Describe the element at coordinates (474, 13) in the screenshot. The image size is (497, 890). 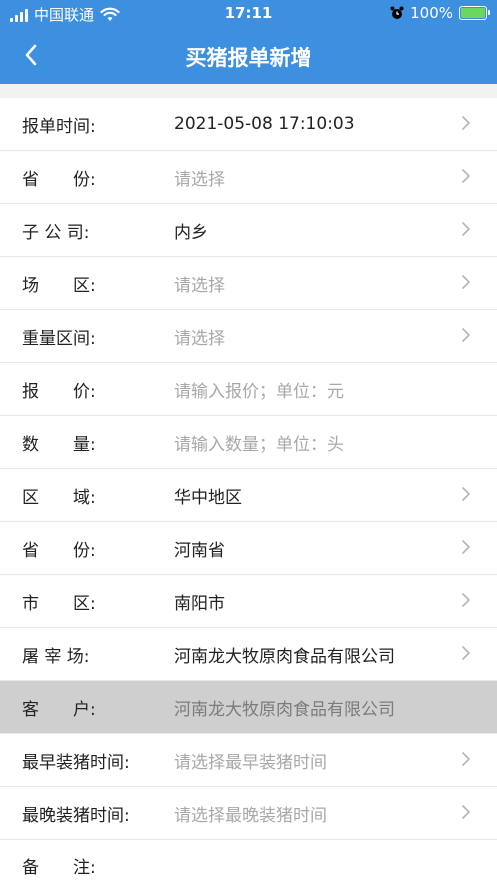
I see `battery-icon` at that location.